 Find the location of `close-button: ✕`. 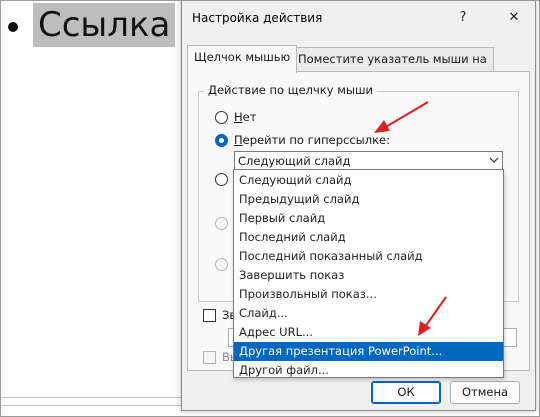

close-button: ✕ is located at coordinates (514, 18).